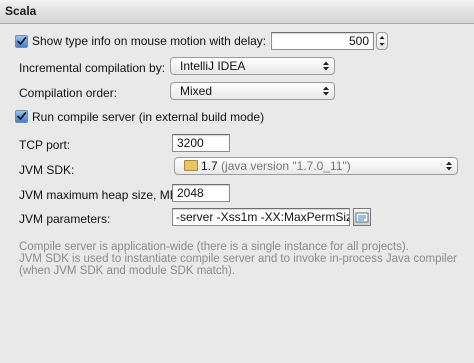  I want to click on delay-stepper, so click(382, 41).